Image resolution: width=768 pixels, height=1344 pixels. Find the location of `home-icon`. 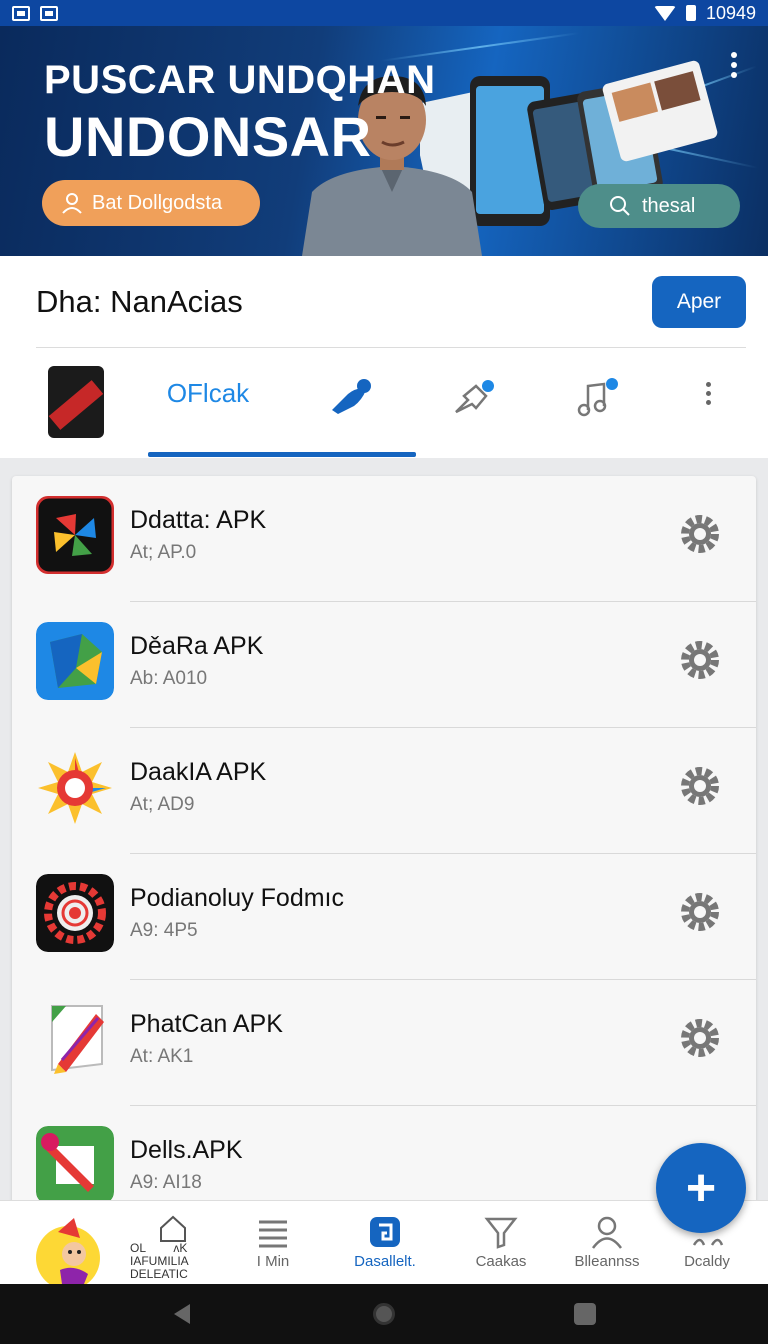

home-icon is located at coordinates (173, 1228).